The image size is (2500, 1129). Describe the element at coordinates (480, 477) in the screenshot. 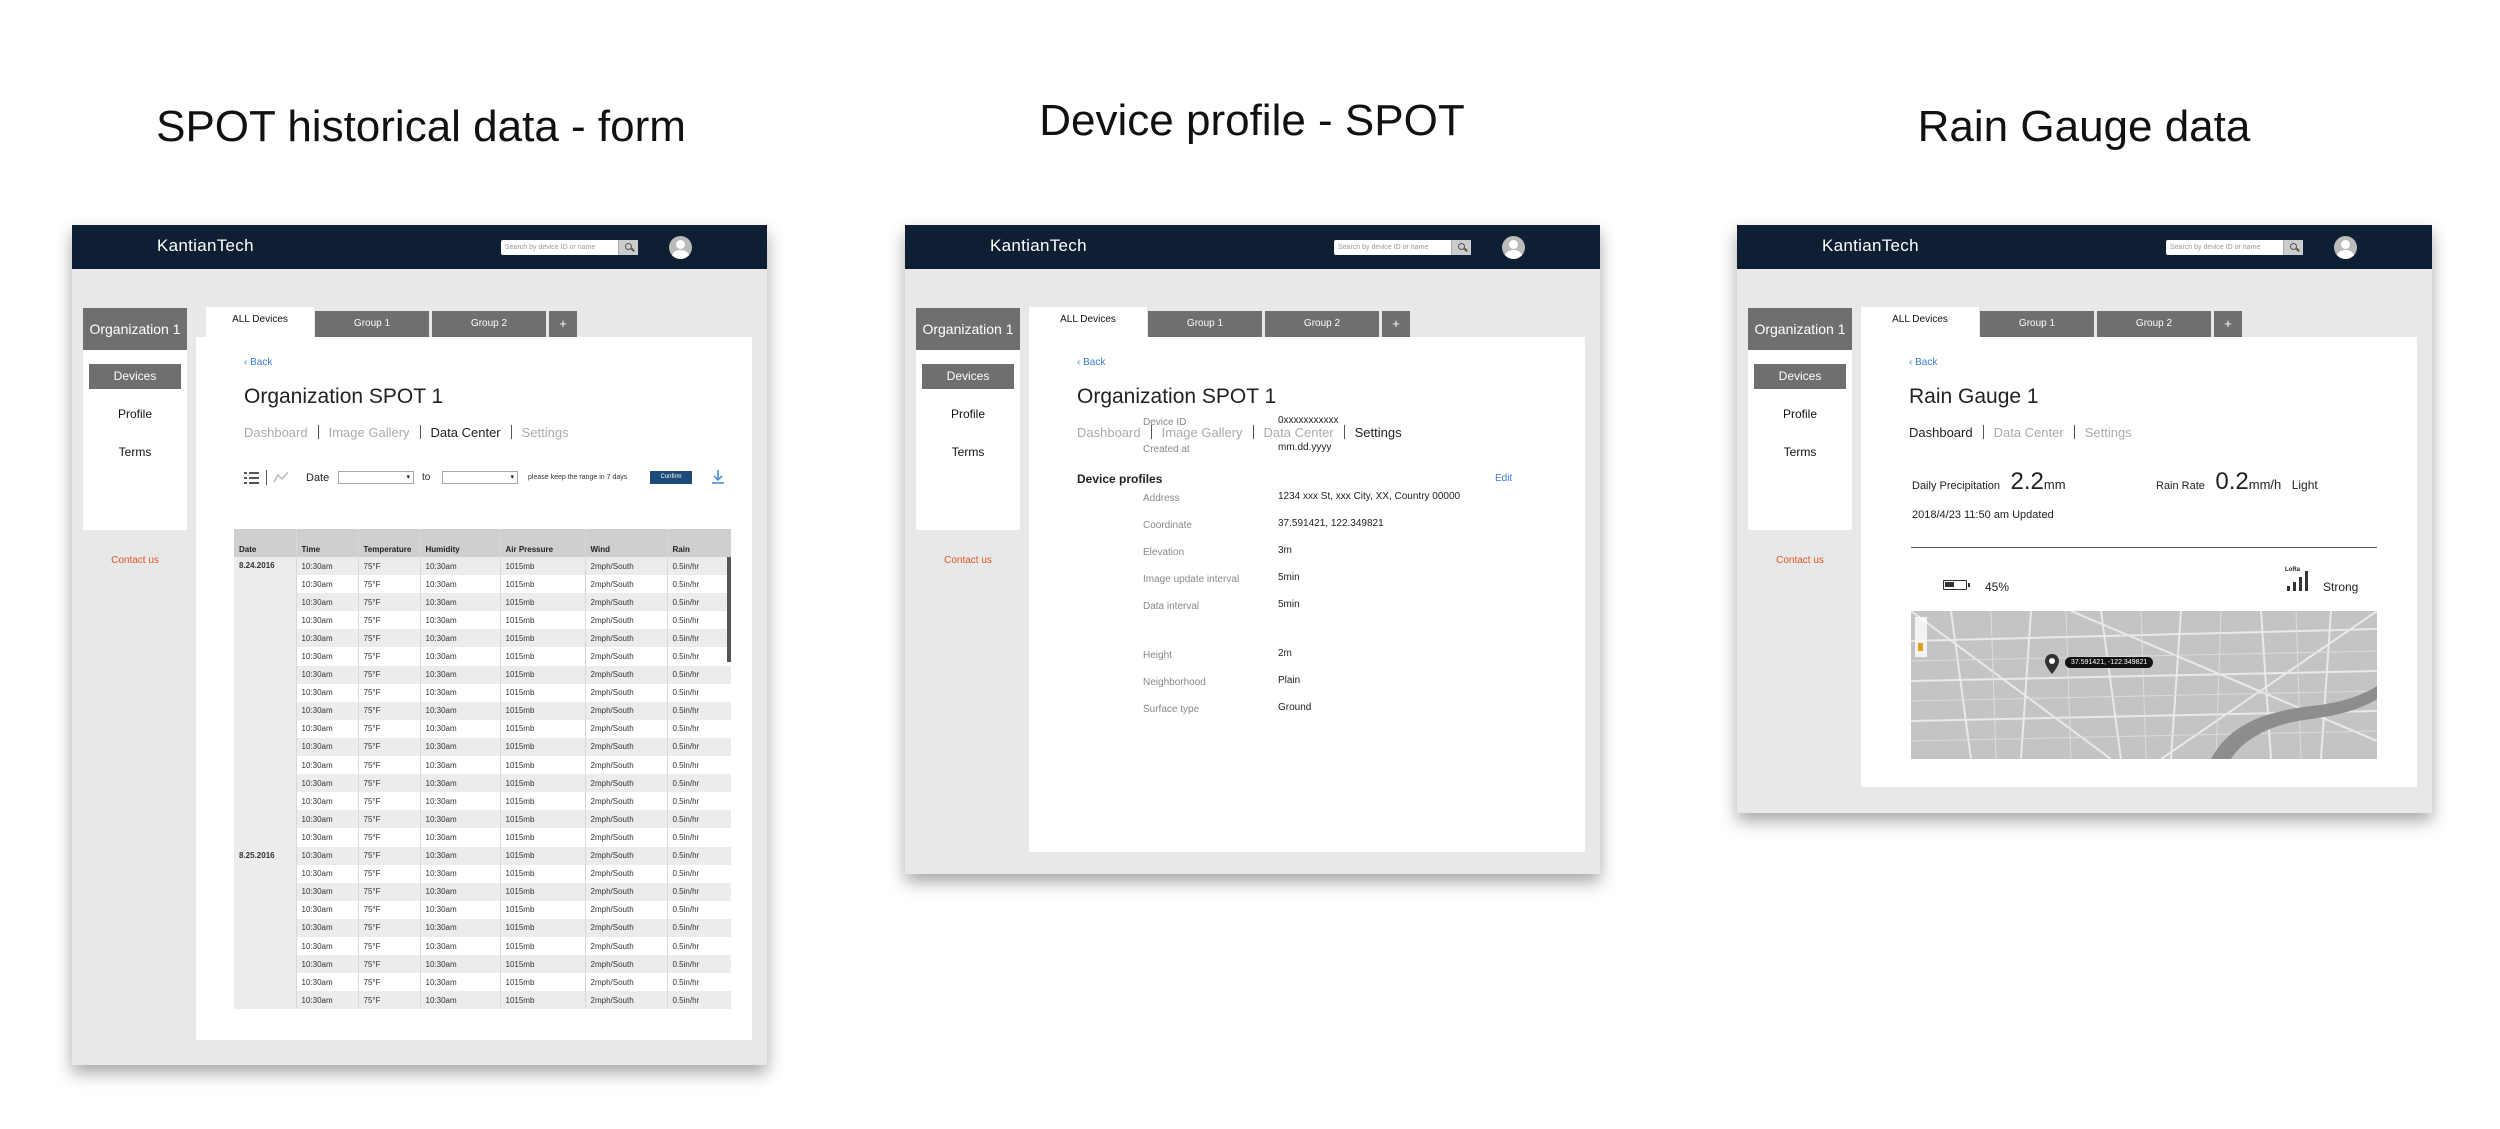

I see `date-to-select: ▾` at that location.